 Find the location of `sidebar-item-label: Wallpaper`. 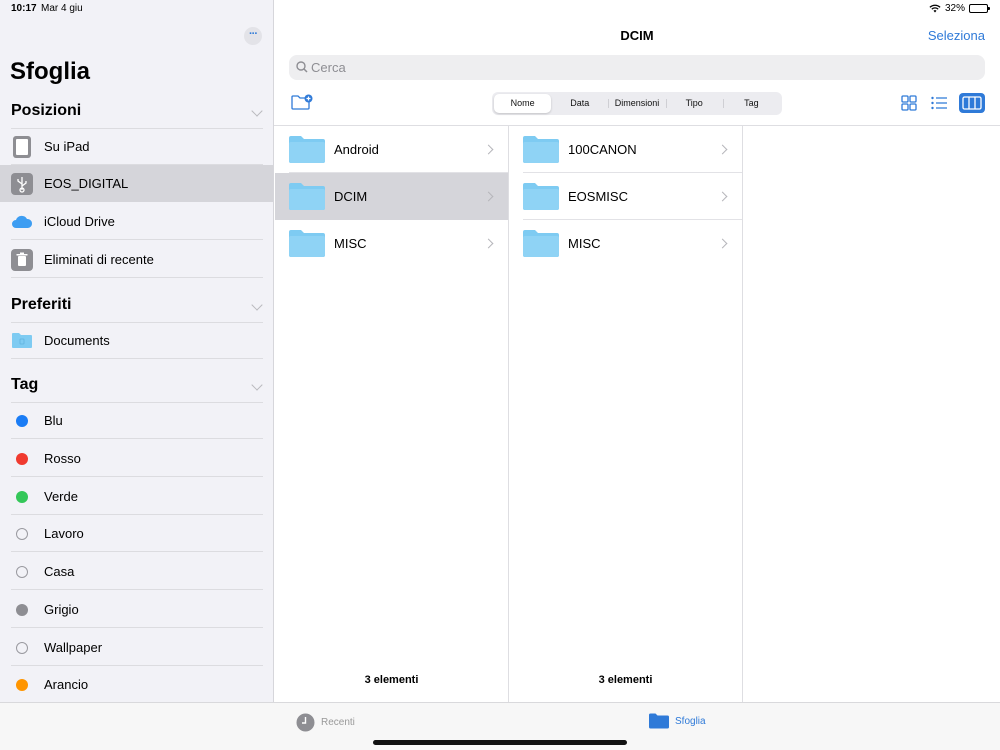

sidebar-item-label: Wallpaper is located at coordinates (73, 647).